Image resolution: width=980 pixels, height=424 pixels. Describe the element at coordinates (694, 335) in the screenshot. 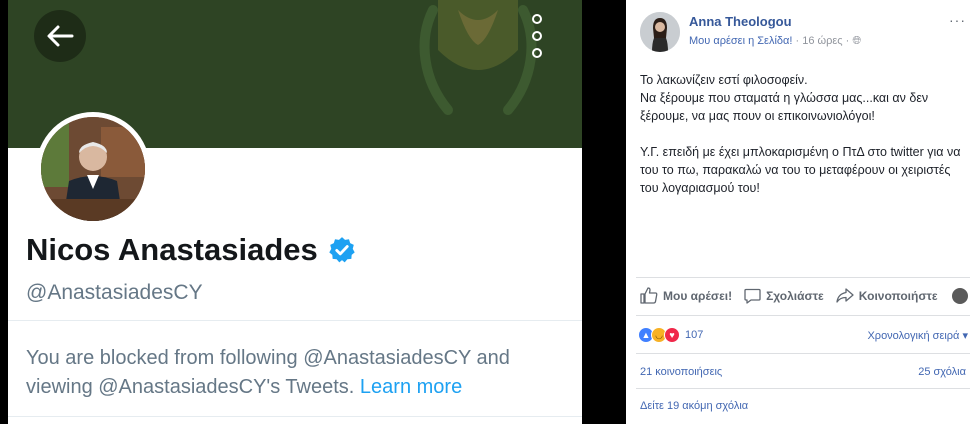

I see `reactions-count: 107` at that location.